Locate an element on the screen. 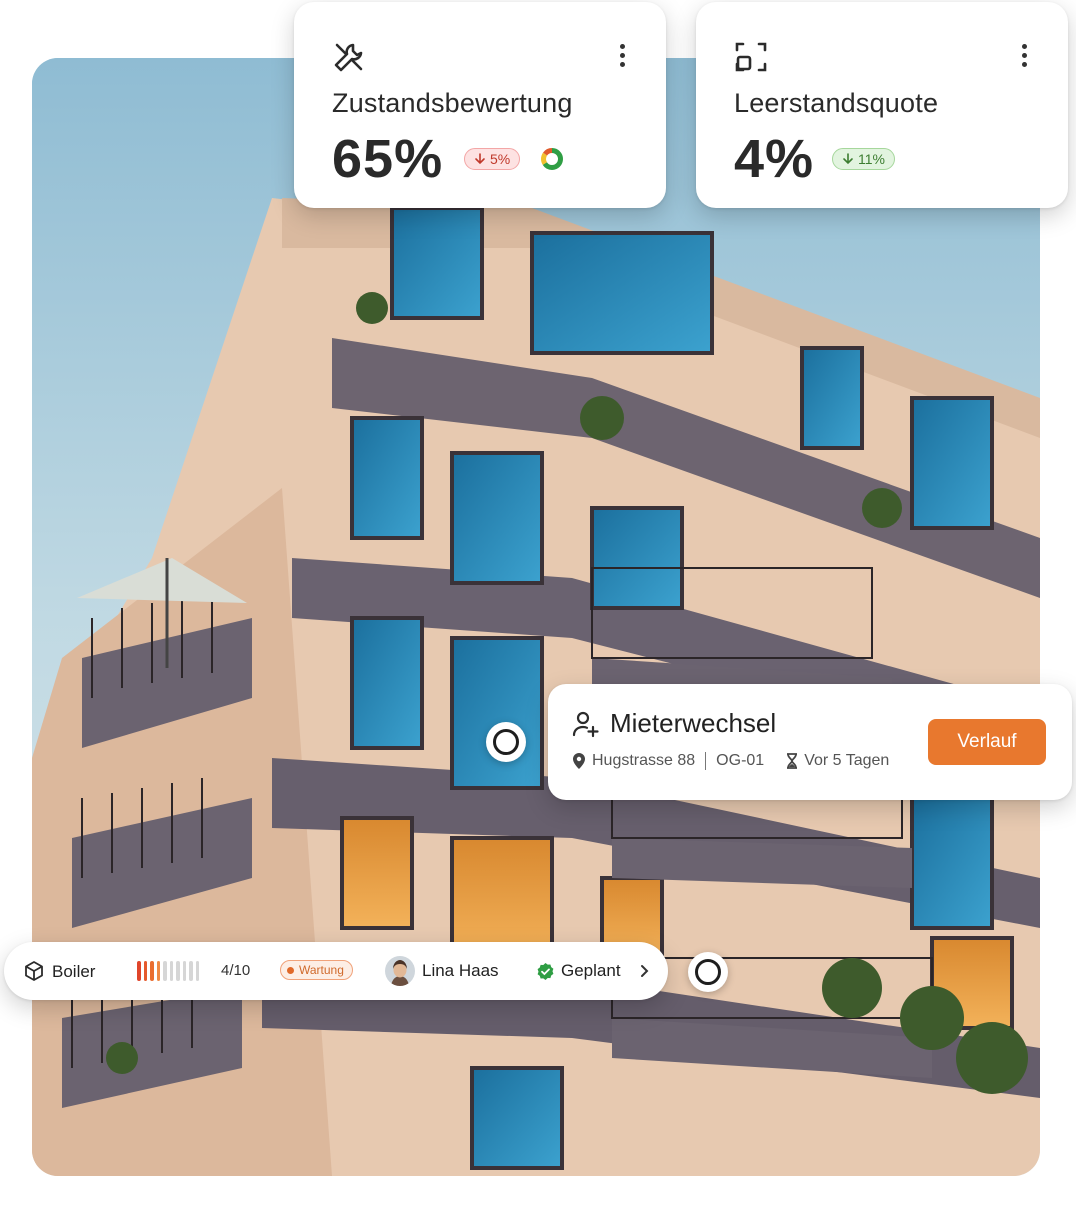  event-title: Mieterwechsel is located at coordinates (693, 723).